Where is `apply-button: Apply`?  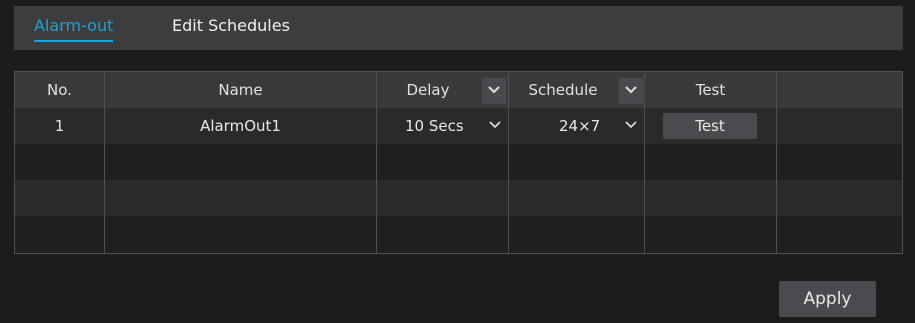
apply-button: Apply is located at coordinates (827, 299).